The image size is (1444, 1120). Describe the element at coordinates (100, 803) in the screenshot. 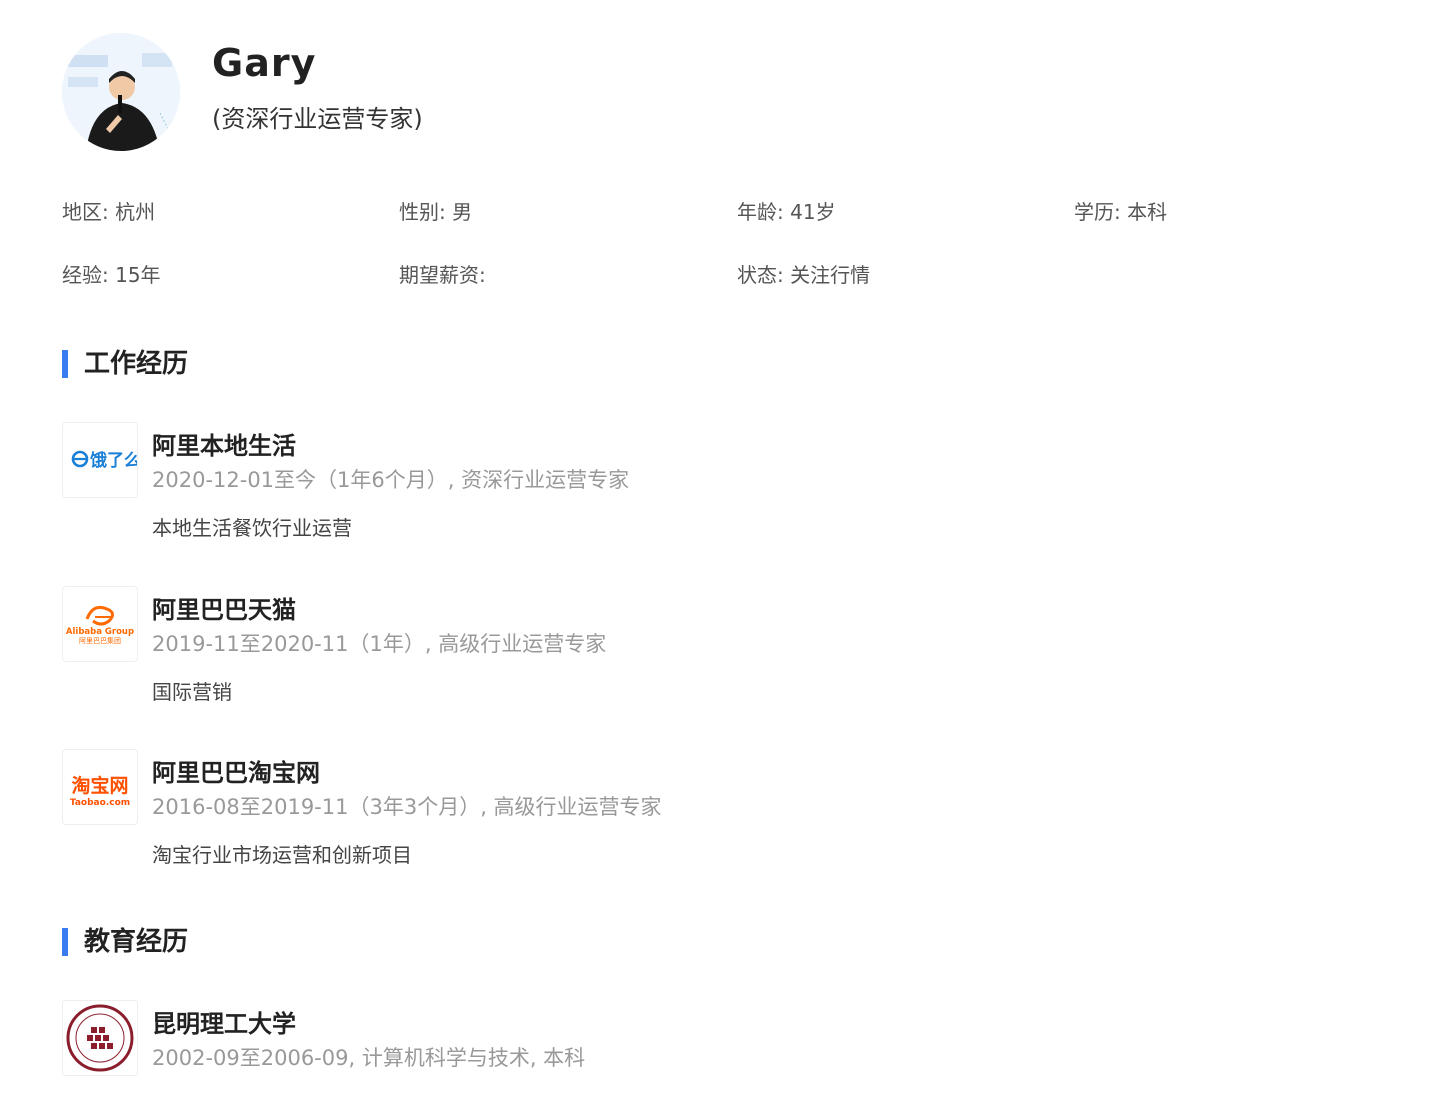

I see `taobao-logo-subtext: Taobao.com` at that location.